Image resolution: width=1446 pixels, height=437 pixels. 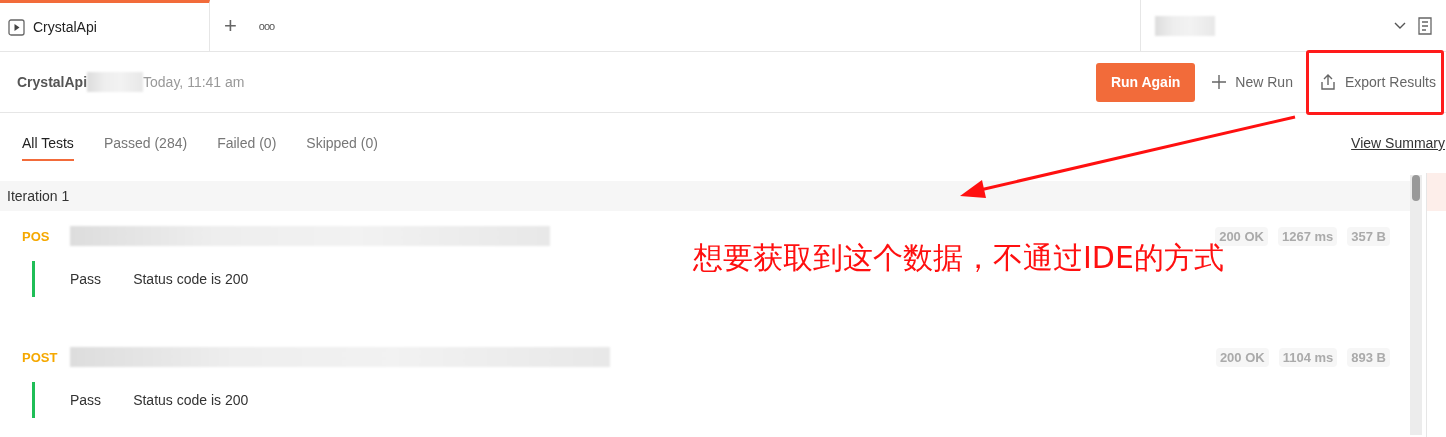 What do you see at coordinates (1308, 357) in the screenshot?
I see `time-badge: 1104 ms` at bounding box center [1308, 357].